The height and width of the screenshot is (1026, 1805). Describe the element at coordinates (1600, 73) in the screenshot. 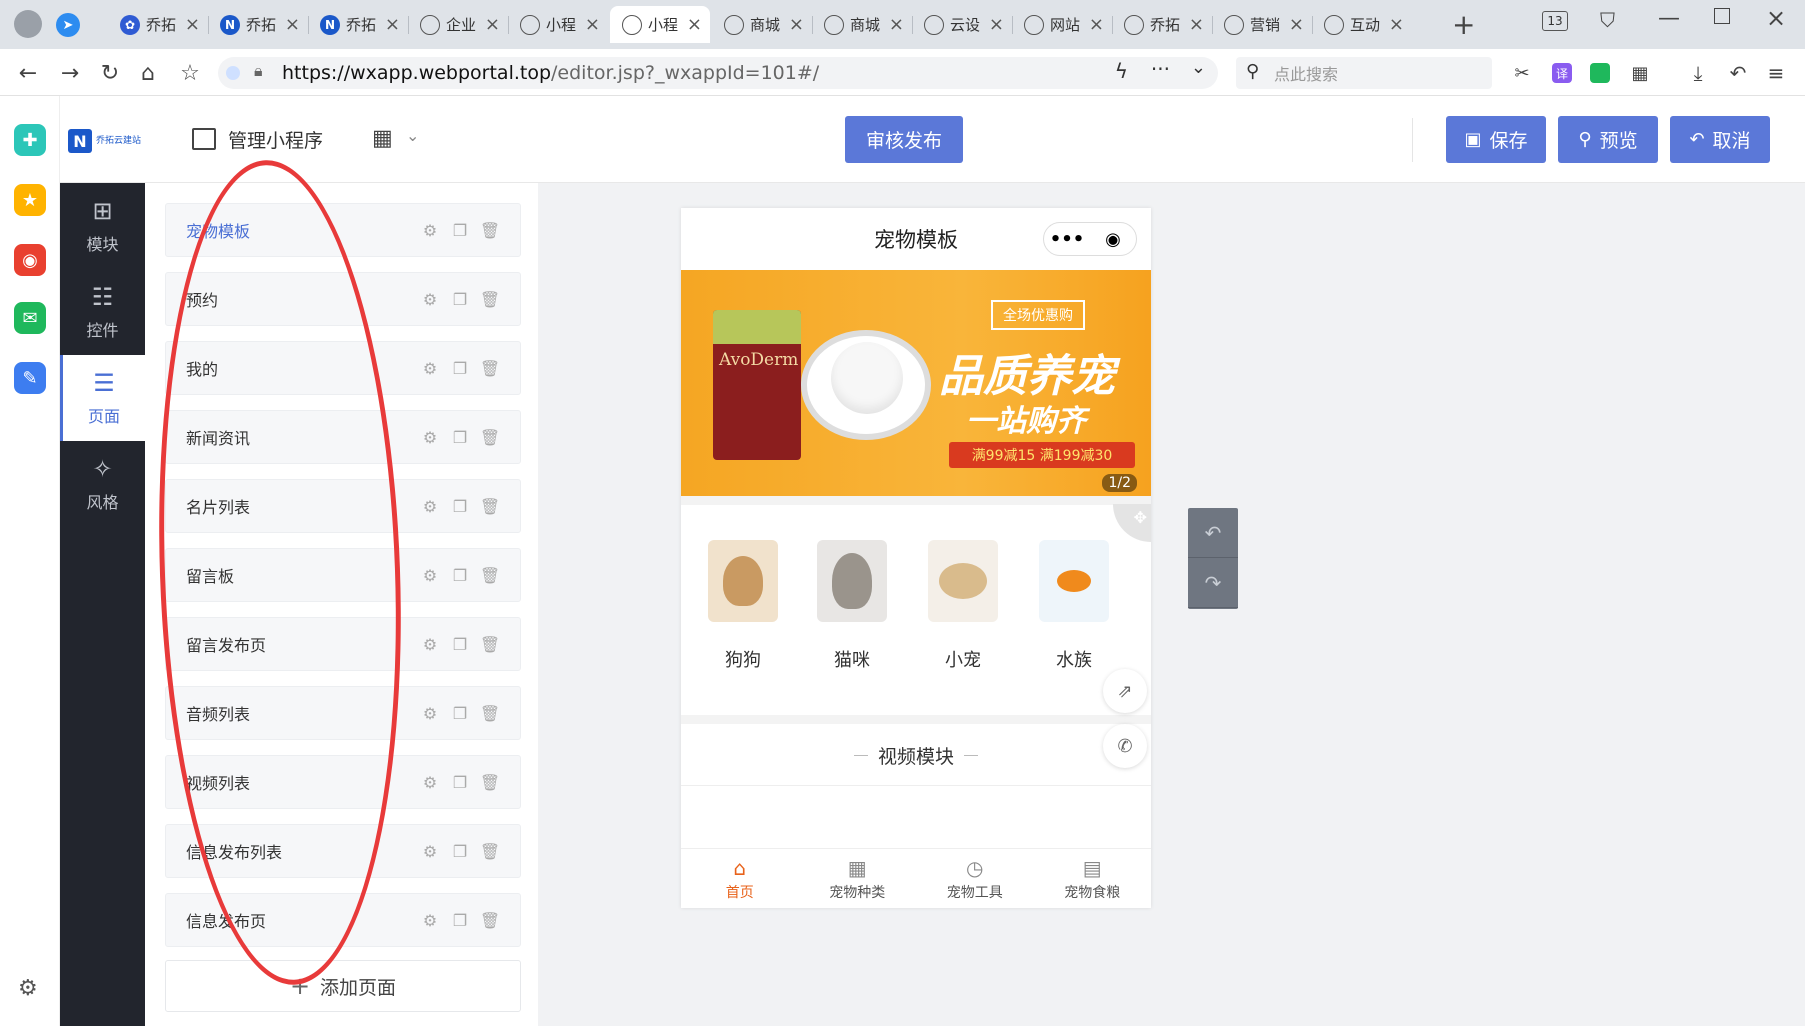

I see `reader-icon` at that location.